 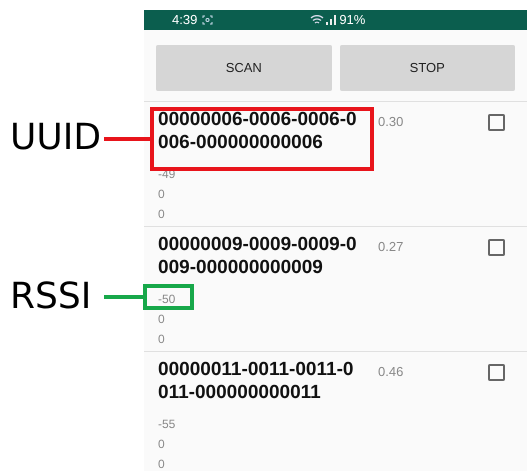 I want to click on rssi-text: -55, so click(x=167, y=424).